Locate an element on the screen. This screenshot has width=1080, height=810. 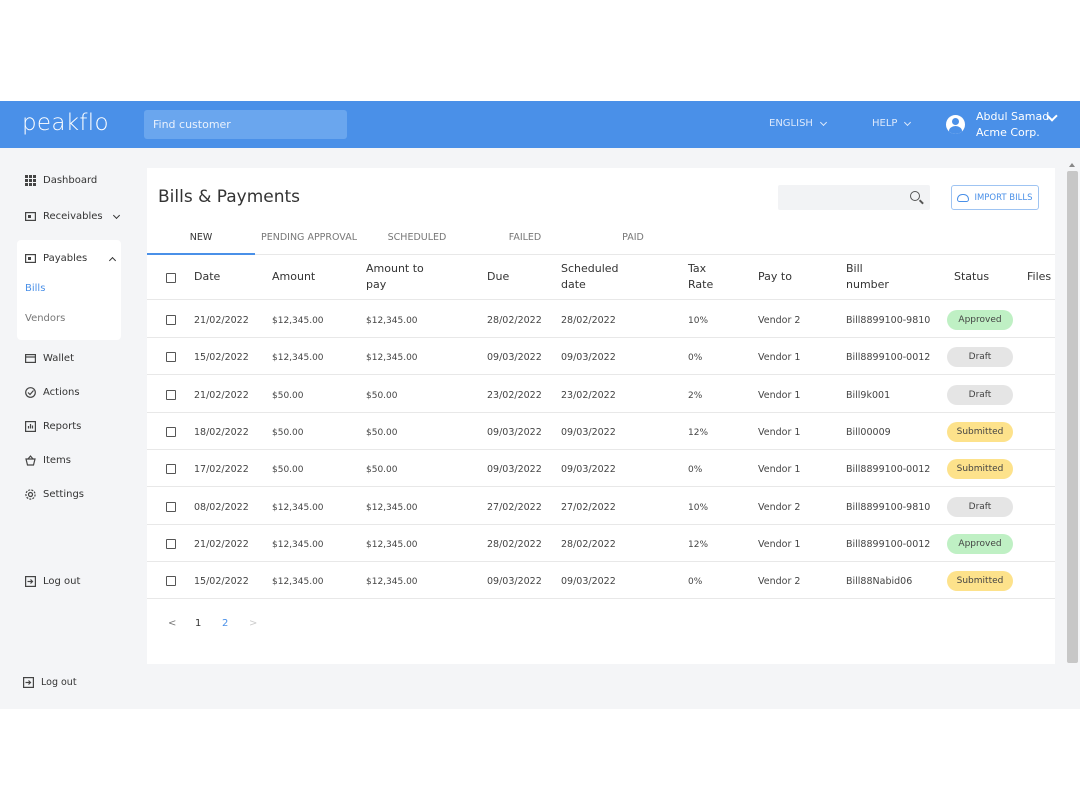
select-all-checkbox is located at coordinates (171, 278).